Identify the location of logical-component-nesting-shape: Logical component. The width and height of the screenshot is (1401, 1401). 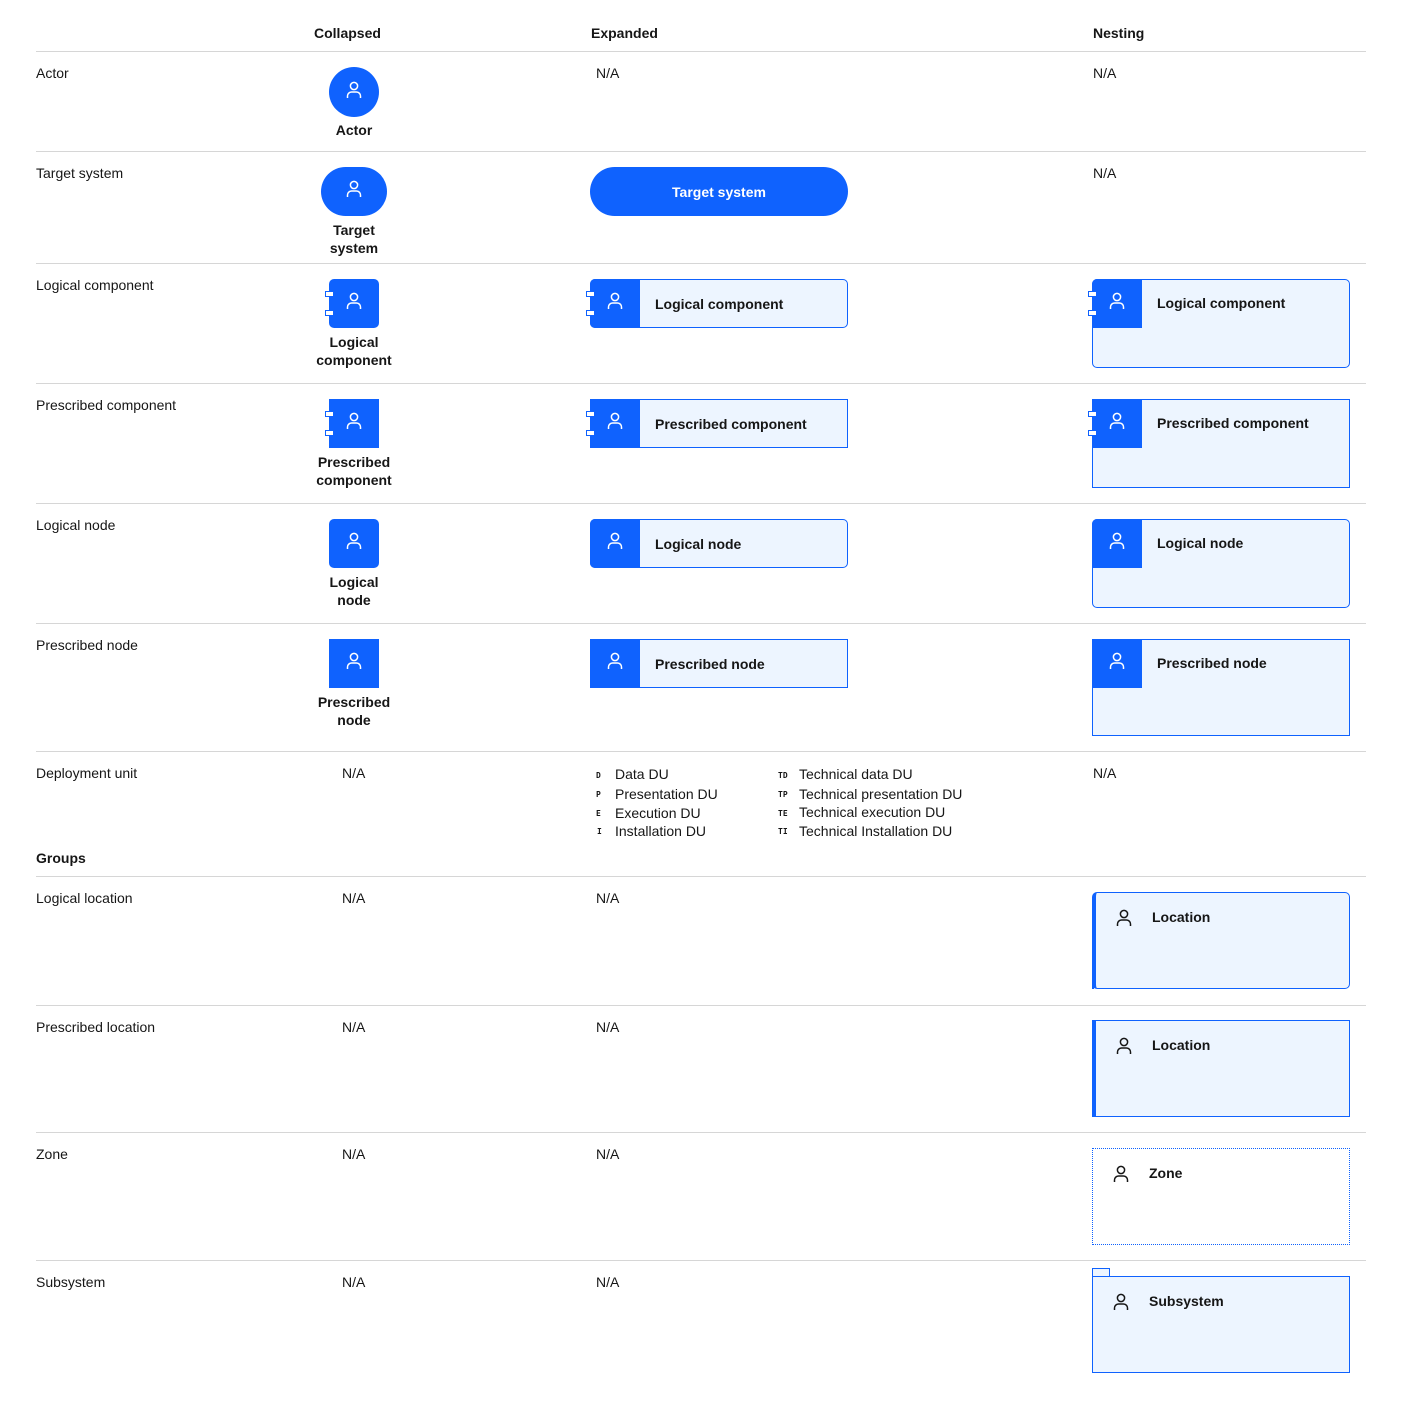
(1221, 323).